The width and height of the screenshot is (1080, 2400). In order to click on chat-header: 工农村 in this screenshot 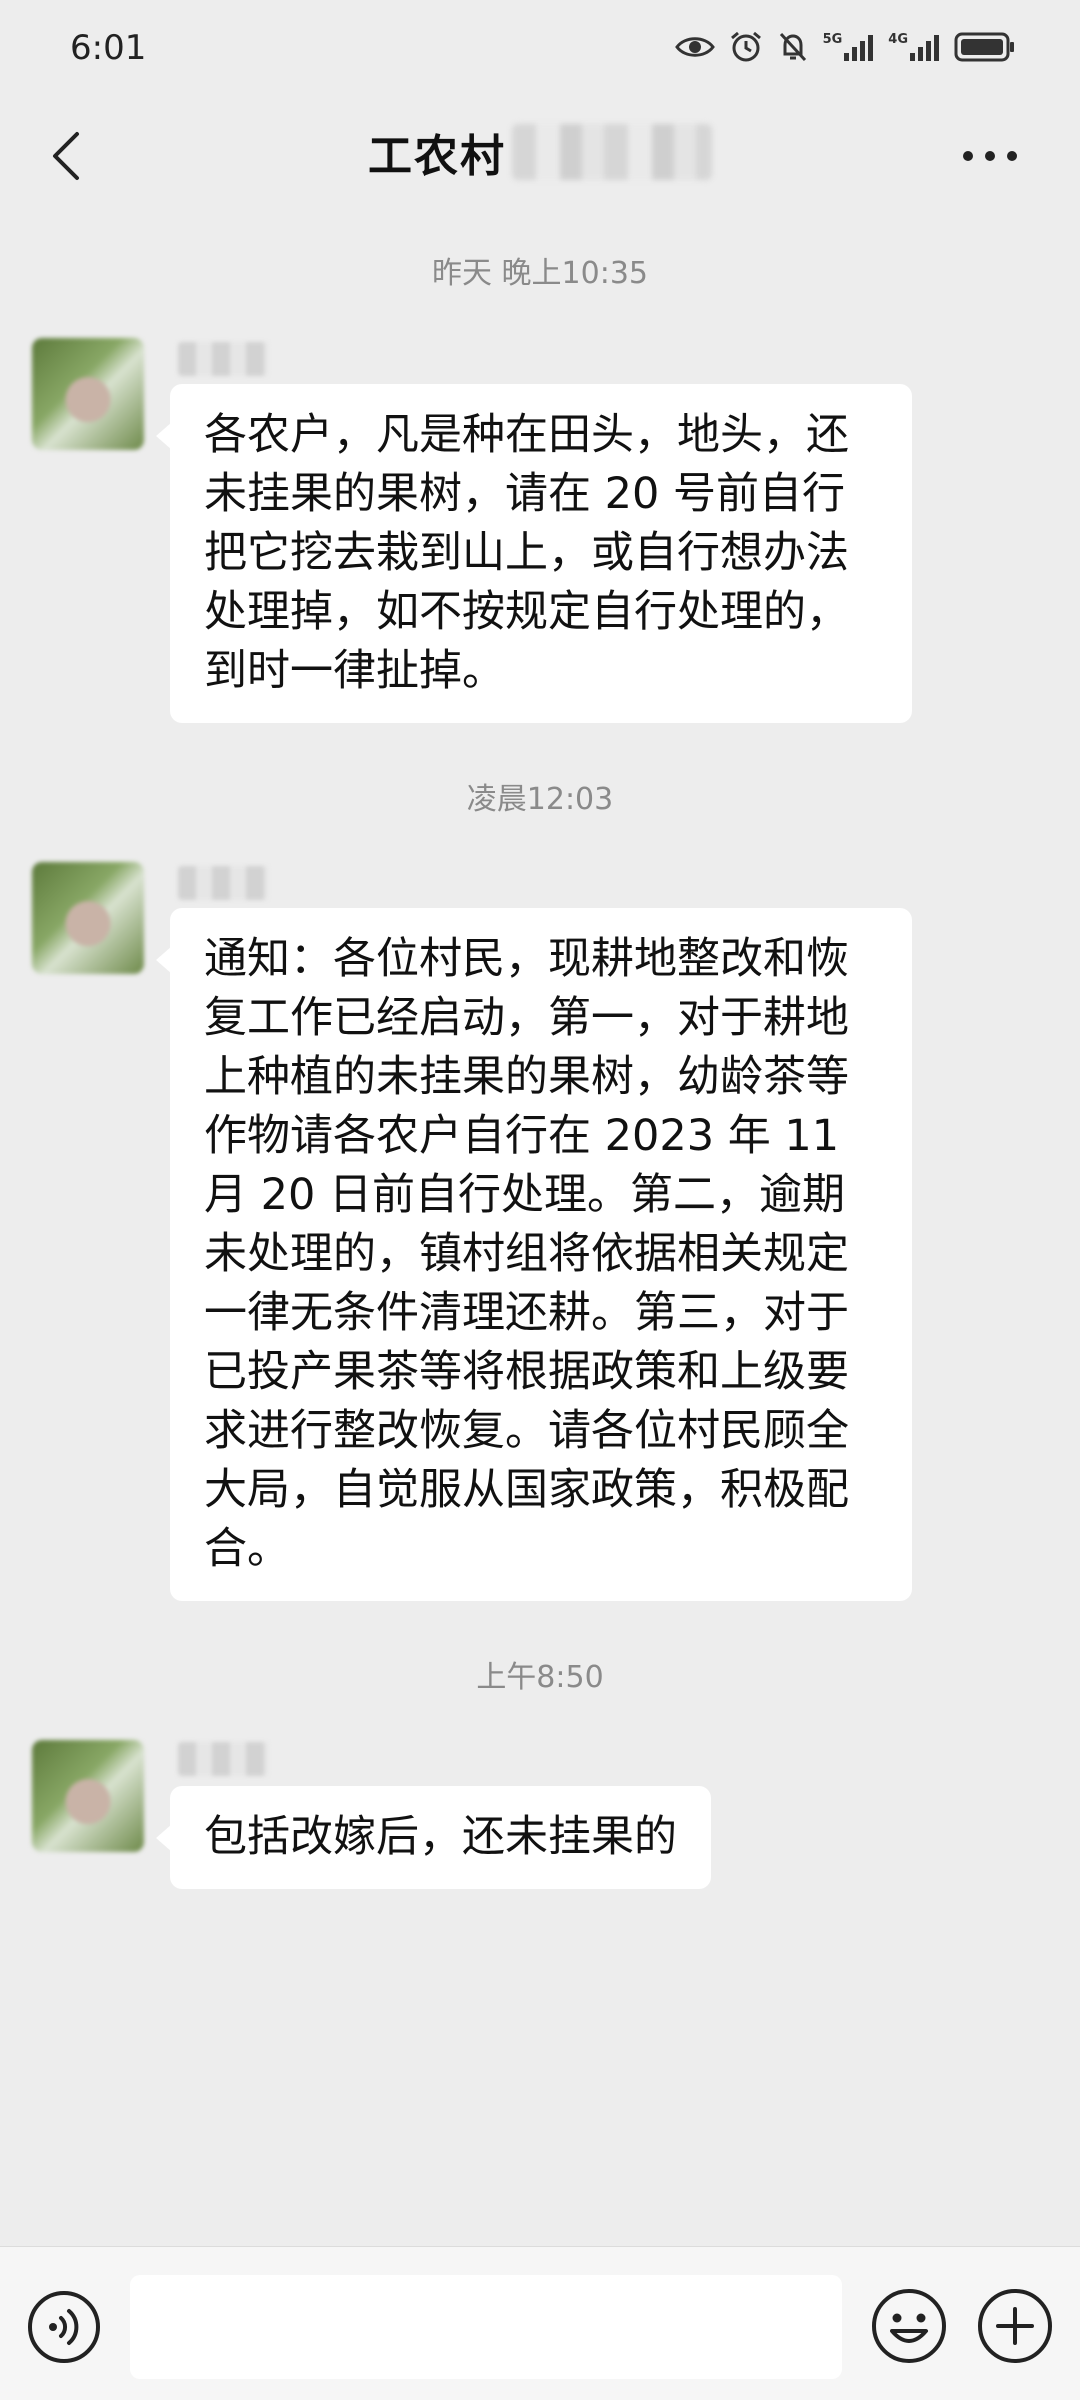, I will do `click(540, 156)`.